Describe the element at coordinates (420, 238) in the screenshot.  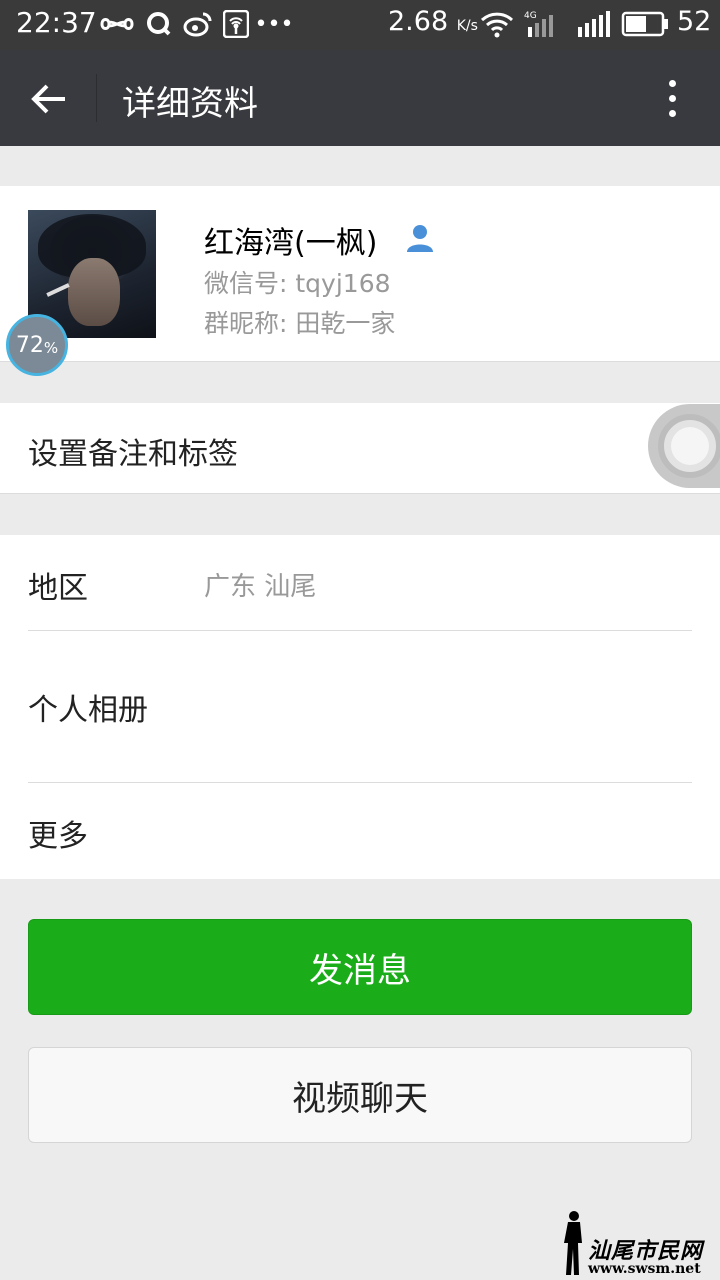
I see `contact-person-icon` at that location.